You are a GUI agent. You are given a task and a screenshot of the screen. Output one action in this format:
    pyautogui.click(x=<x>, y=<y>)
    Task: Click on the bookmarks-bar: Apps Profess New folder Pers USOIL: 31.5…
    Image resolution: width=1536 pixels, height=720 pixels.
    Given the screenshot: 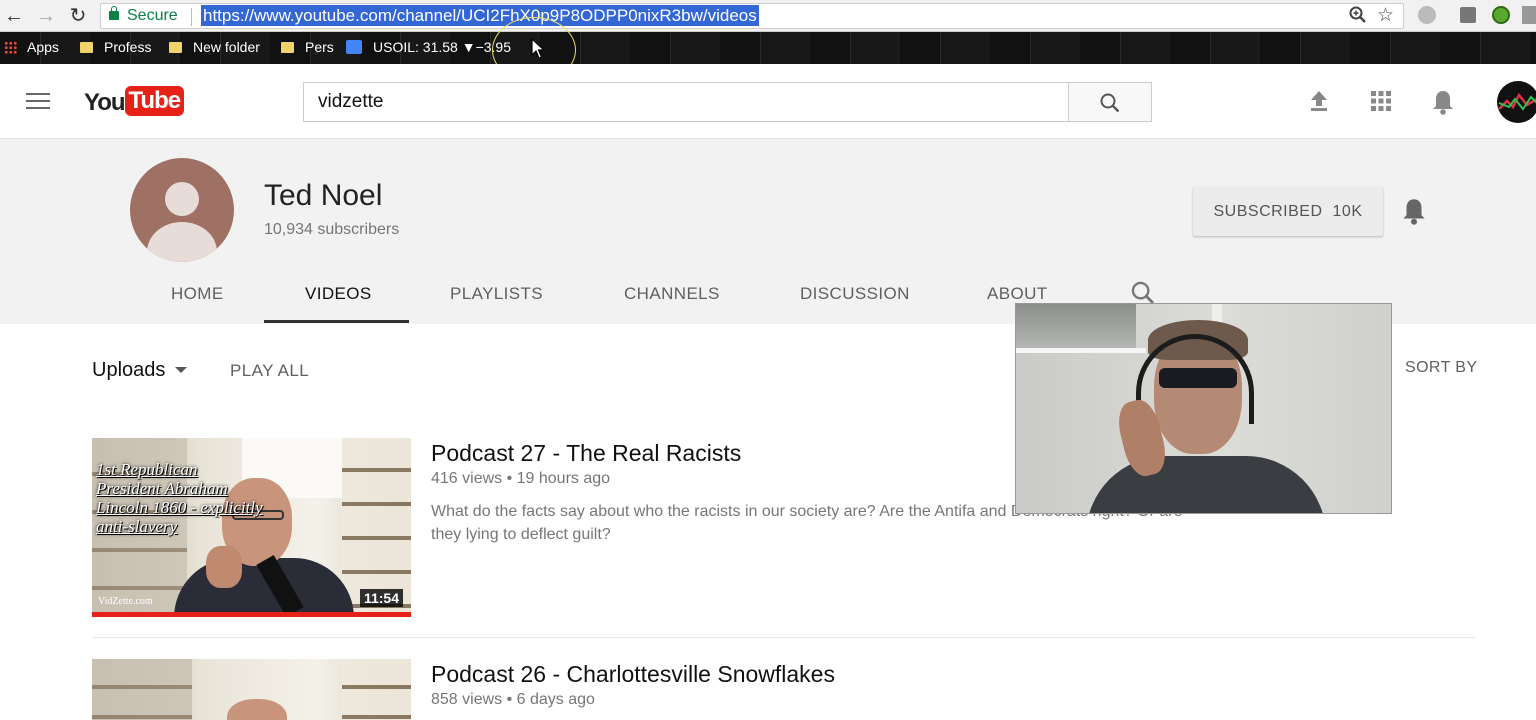 What is the action you would take?
    pyautogui.click(x=768, y=48)
    